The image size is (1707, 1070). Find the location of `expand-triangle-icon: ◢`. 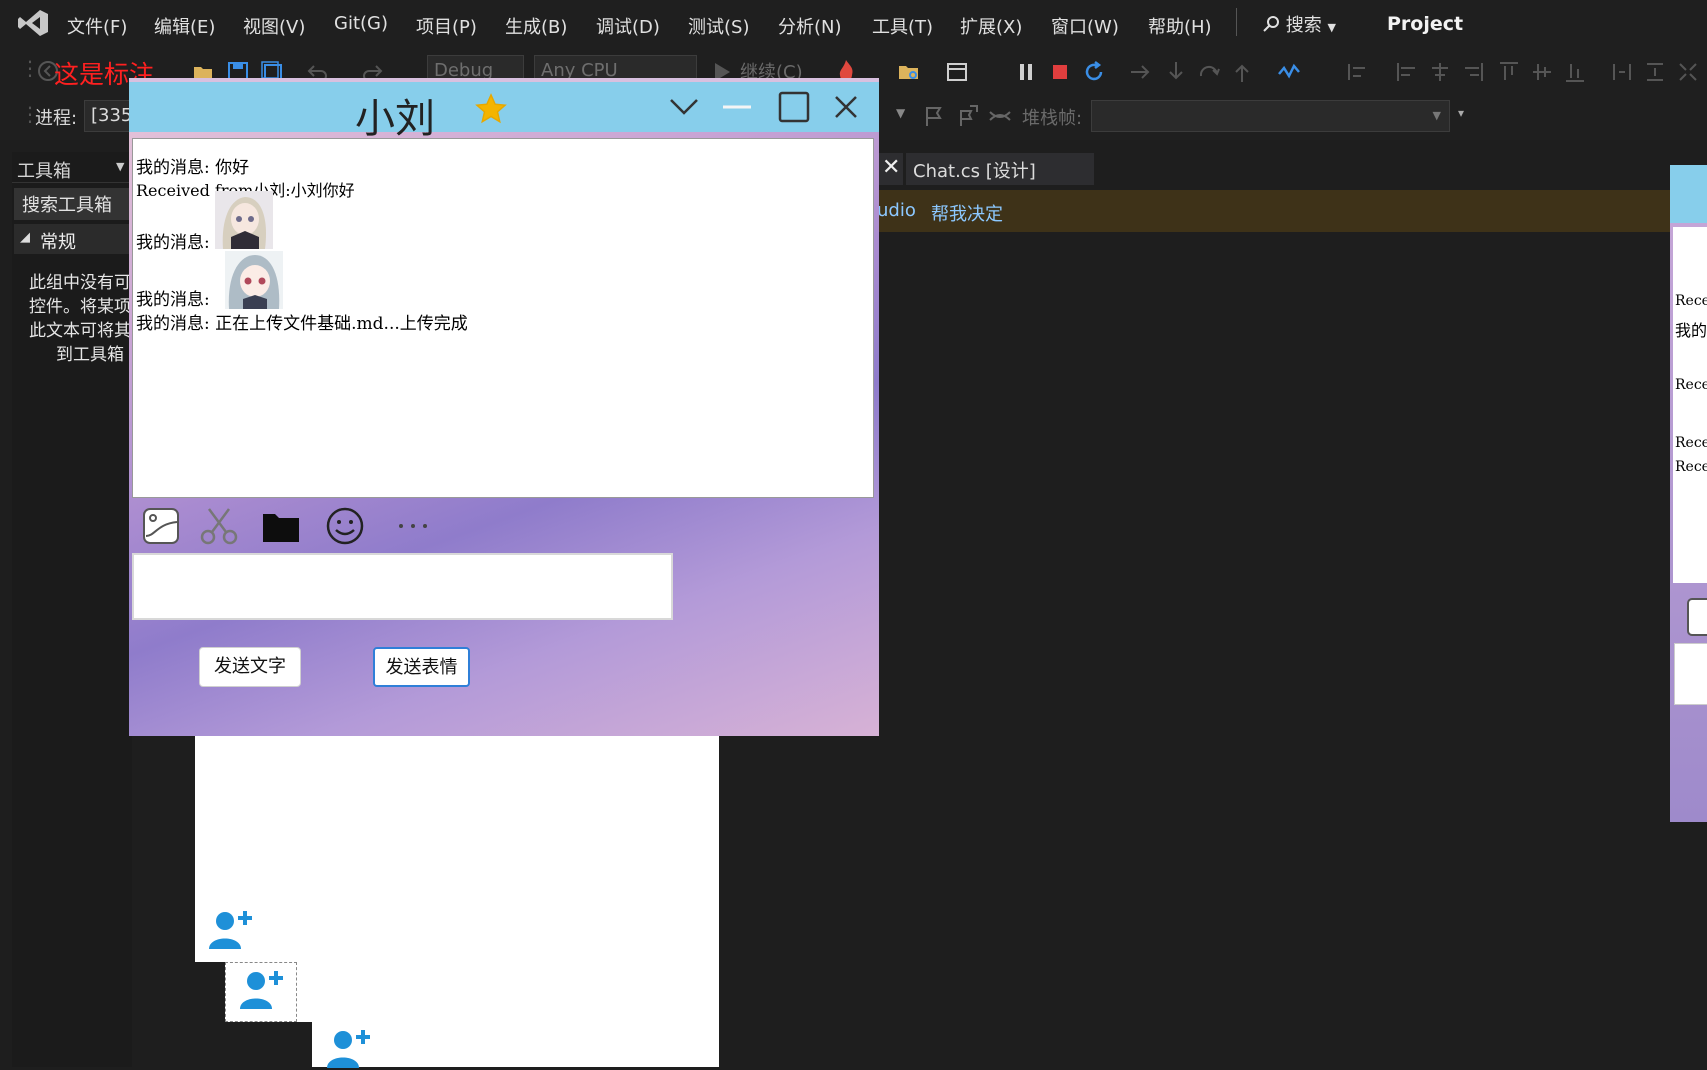

expand-triangle-icon: ◢ is located at coordinates (25, 237).